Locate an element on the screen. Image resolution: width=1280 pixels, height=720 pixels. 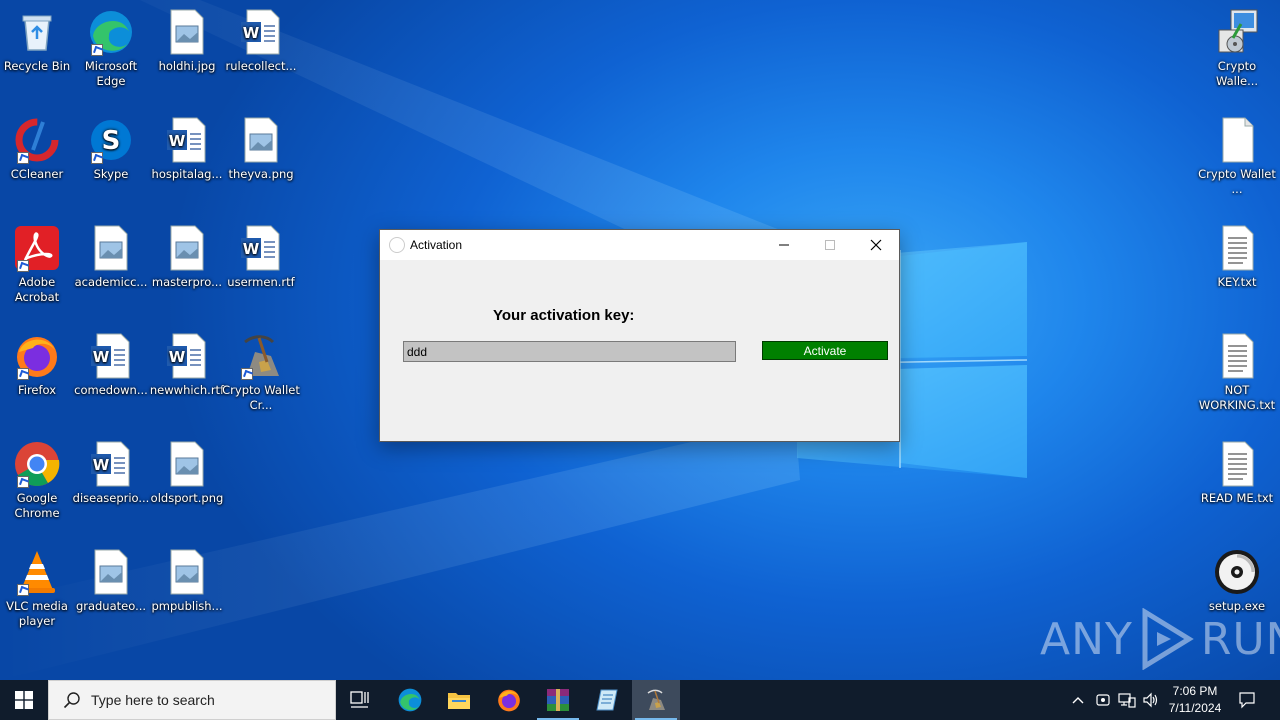
speaker-icon is located at coordinates (1150, 700).